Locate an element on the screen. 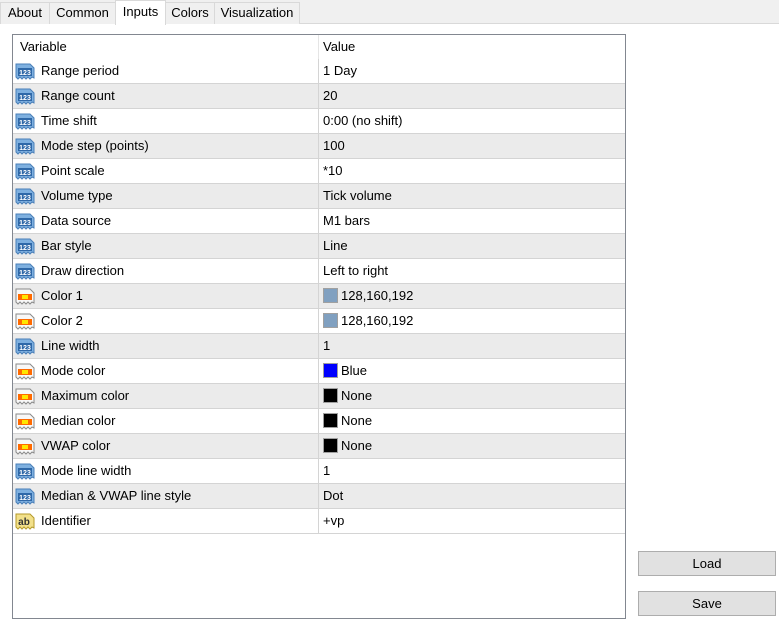 The height and width of the screenshot is (619, 779). value-text: *10 is located at coordinates (333, 170).